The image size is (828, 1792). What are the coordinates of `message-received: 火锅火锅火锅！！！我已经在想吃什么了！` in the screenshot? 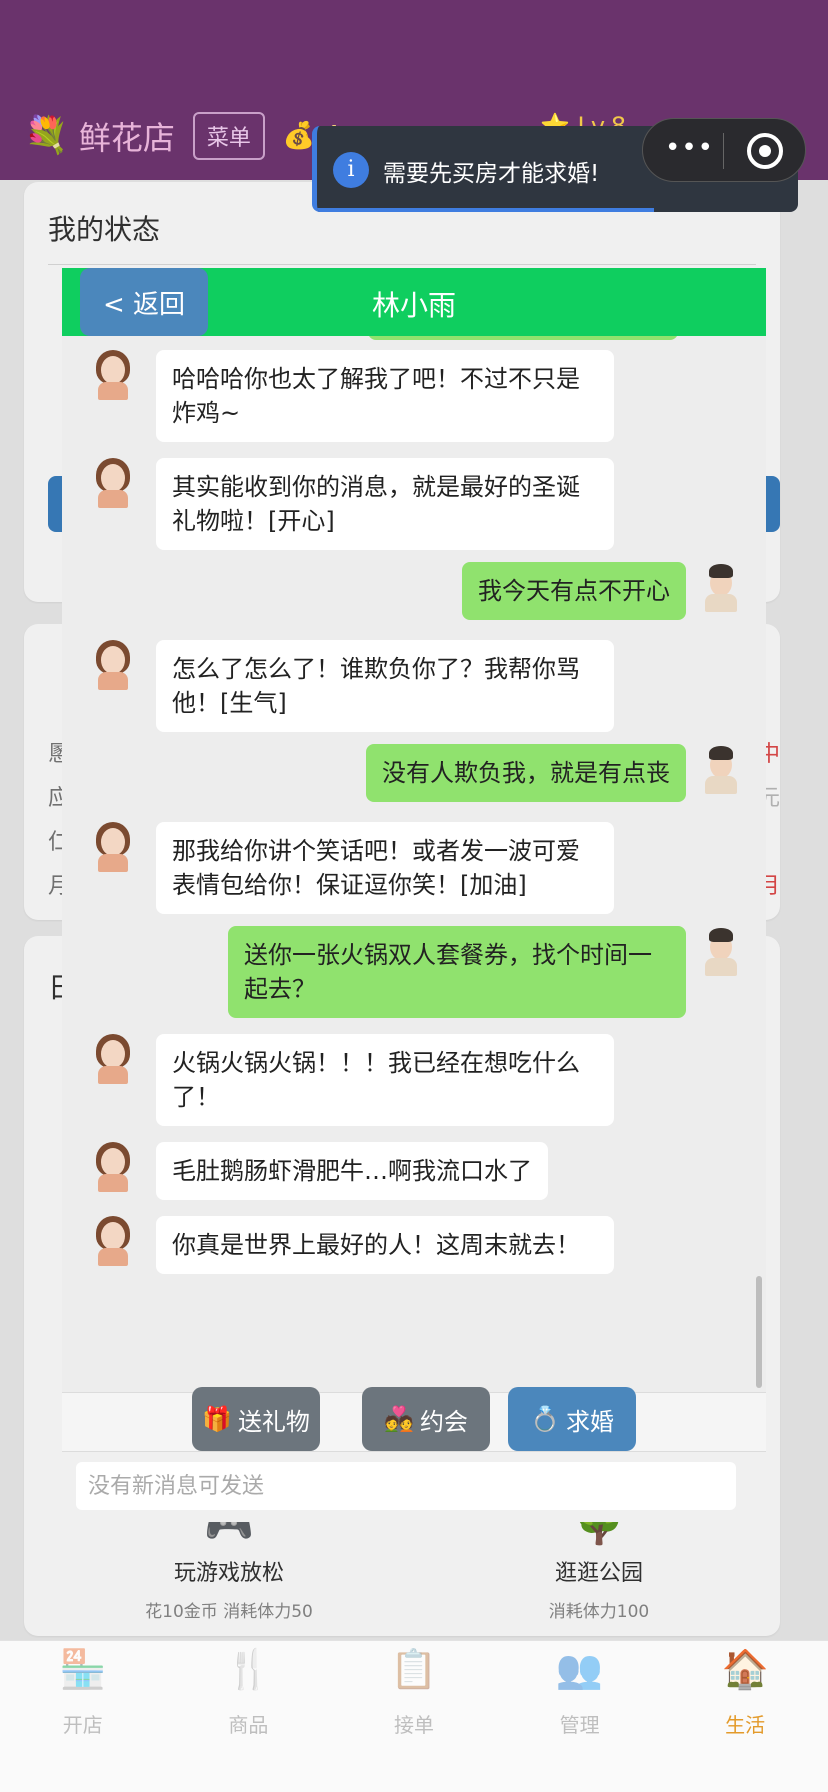 It's located at (353, 1080).